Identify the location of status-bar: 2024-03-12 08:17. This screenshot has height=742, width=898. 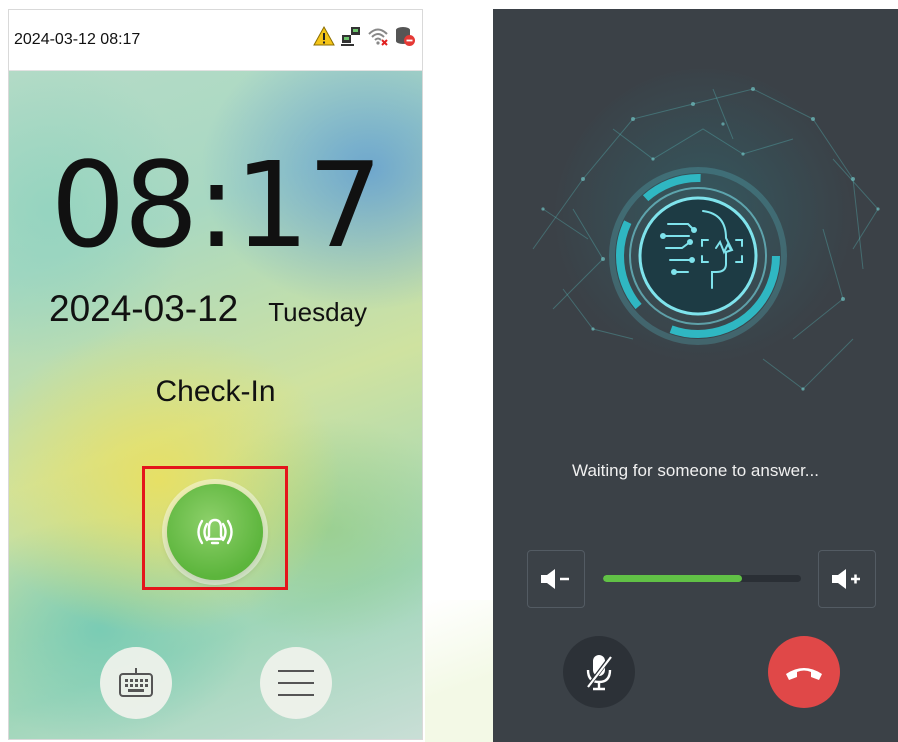
(215, 40).